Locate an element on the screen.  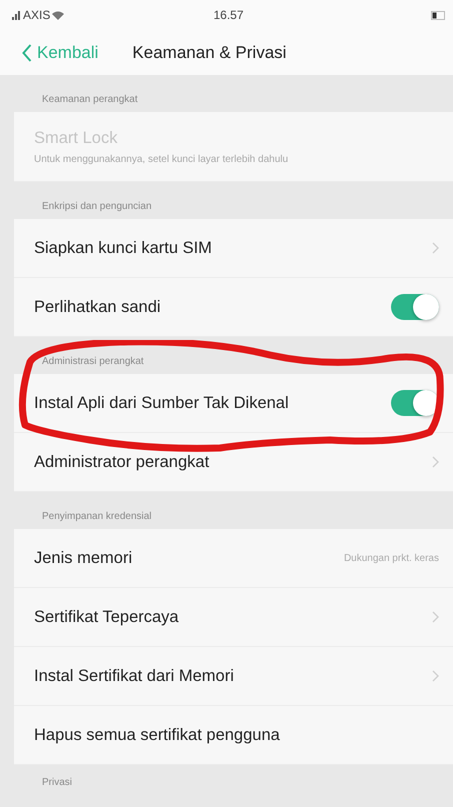
section-header: Administrasi perangkat is located at coordinates (93, 362).